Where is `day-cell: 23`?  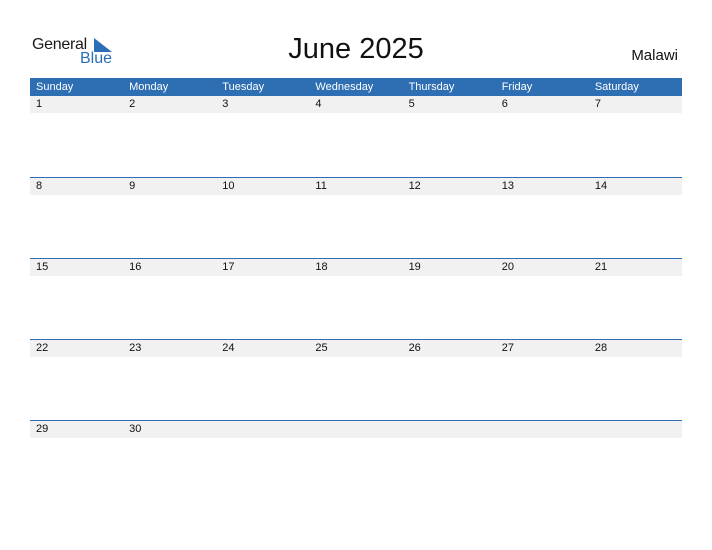 day-cell: 23 is located at coordinates (135, 348).